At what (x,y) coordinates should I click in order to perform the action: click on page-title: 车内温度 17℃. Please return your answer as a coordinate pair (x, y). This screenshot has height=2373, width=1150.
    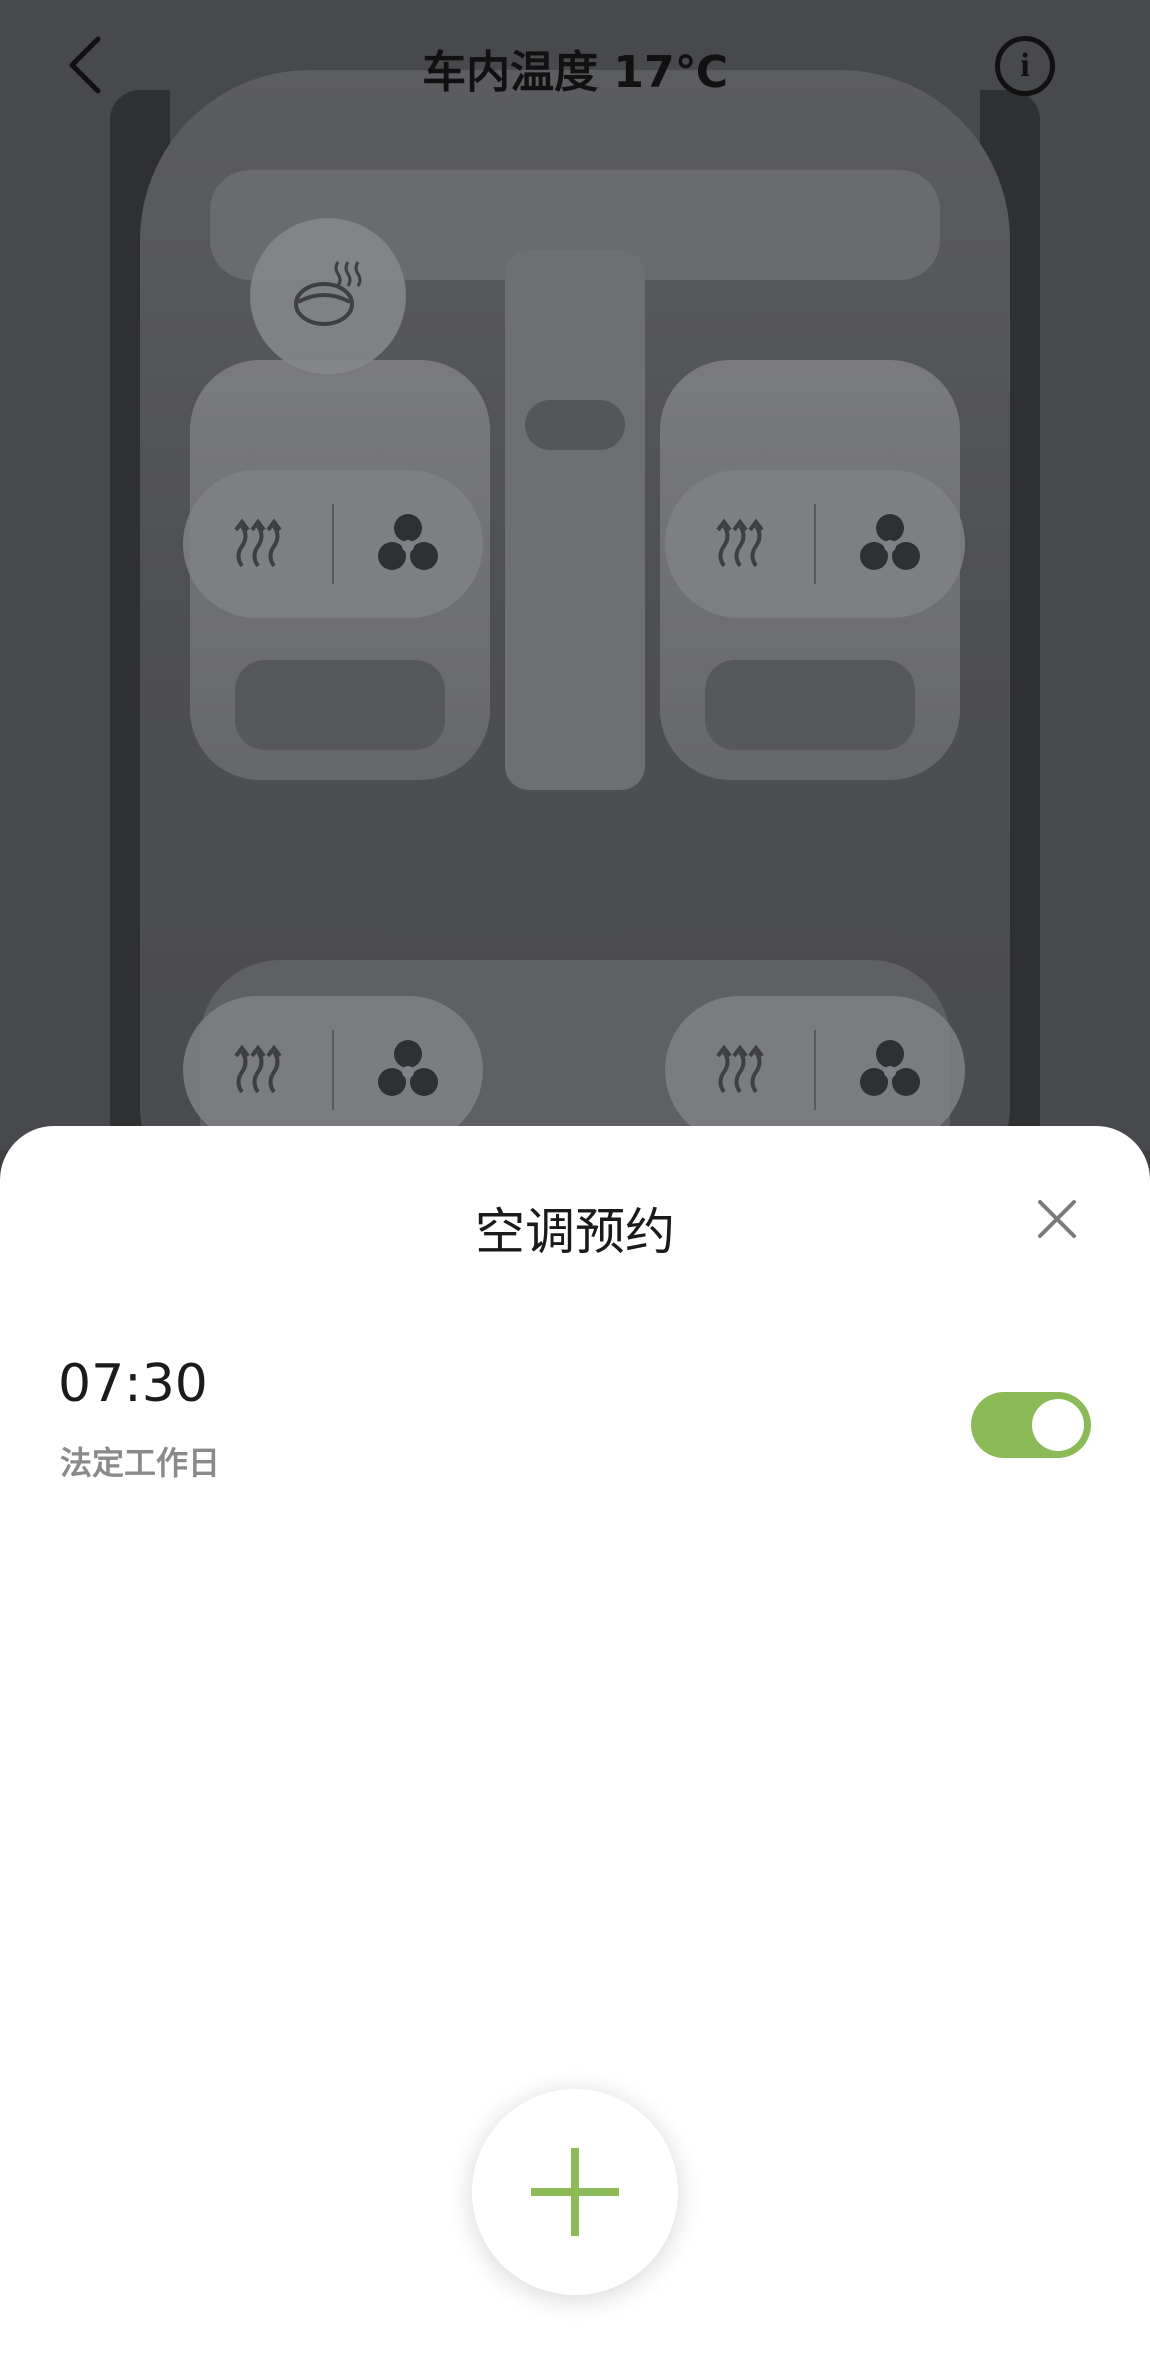
    Looking at the image, I should click on (575, 72).